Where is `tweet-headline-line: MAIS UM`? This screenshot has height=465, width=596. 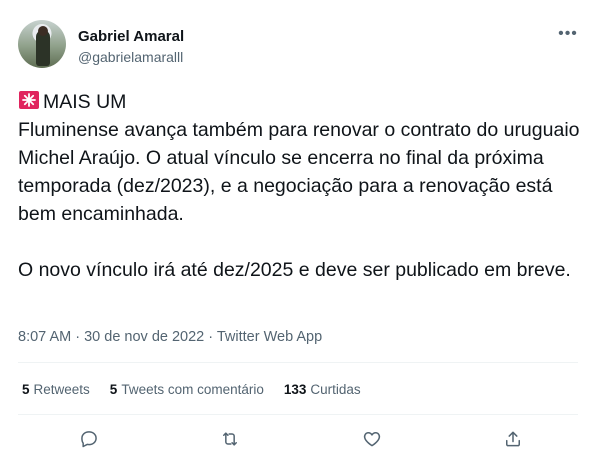
tweet-headline-line: MAIS UM is located at coordinates (301, 102).